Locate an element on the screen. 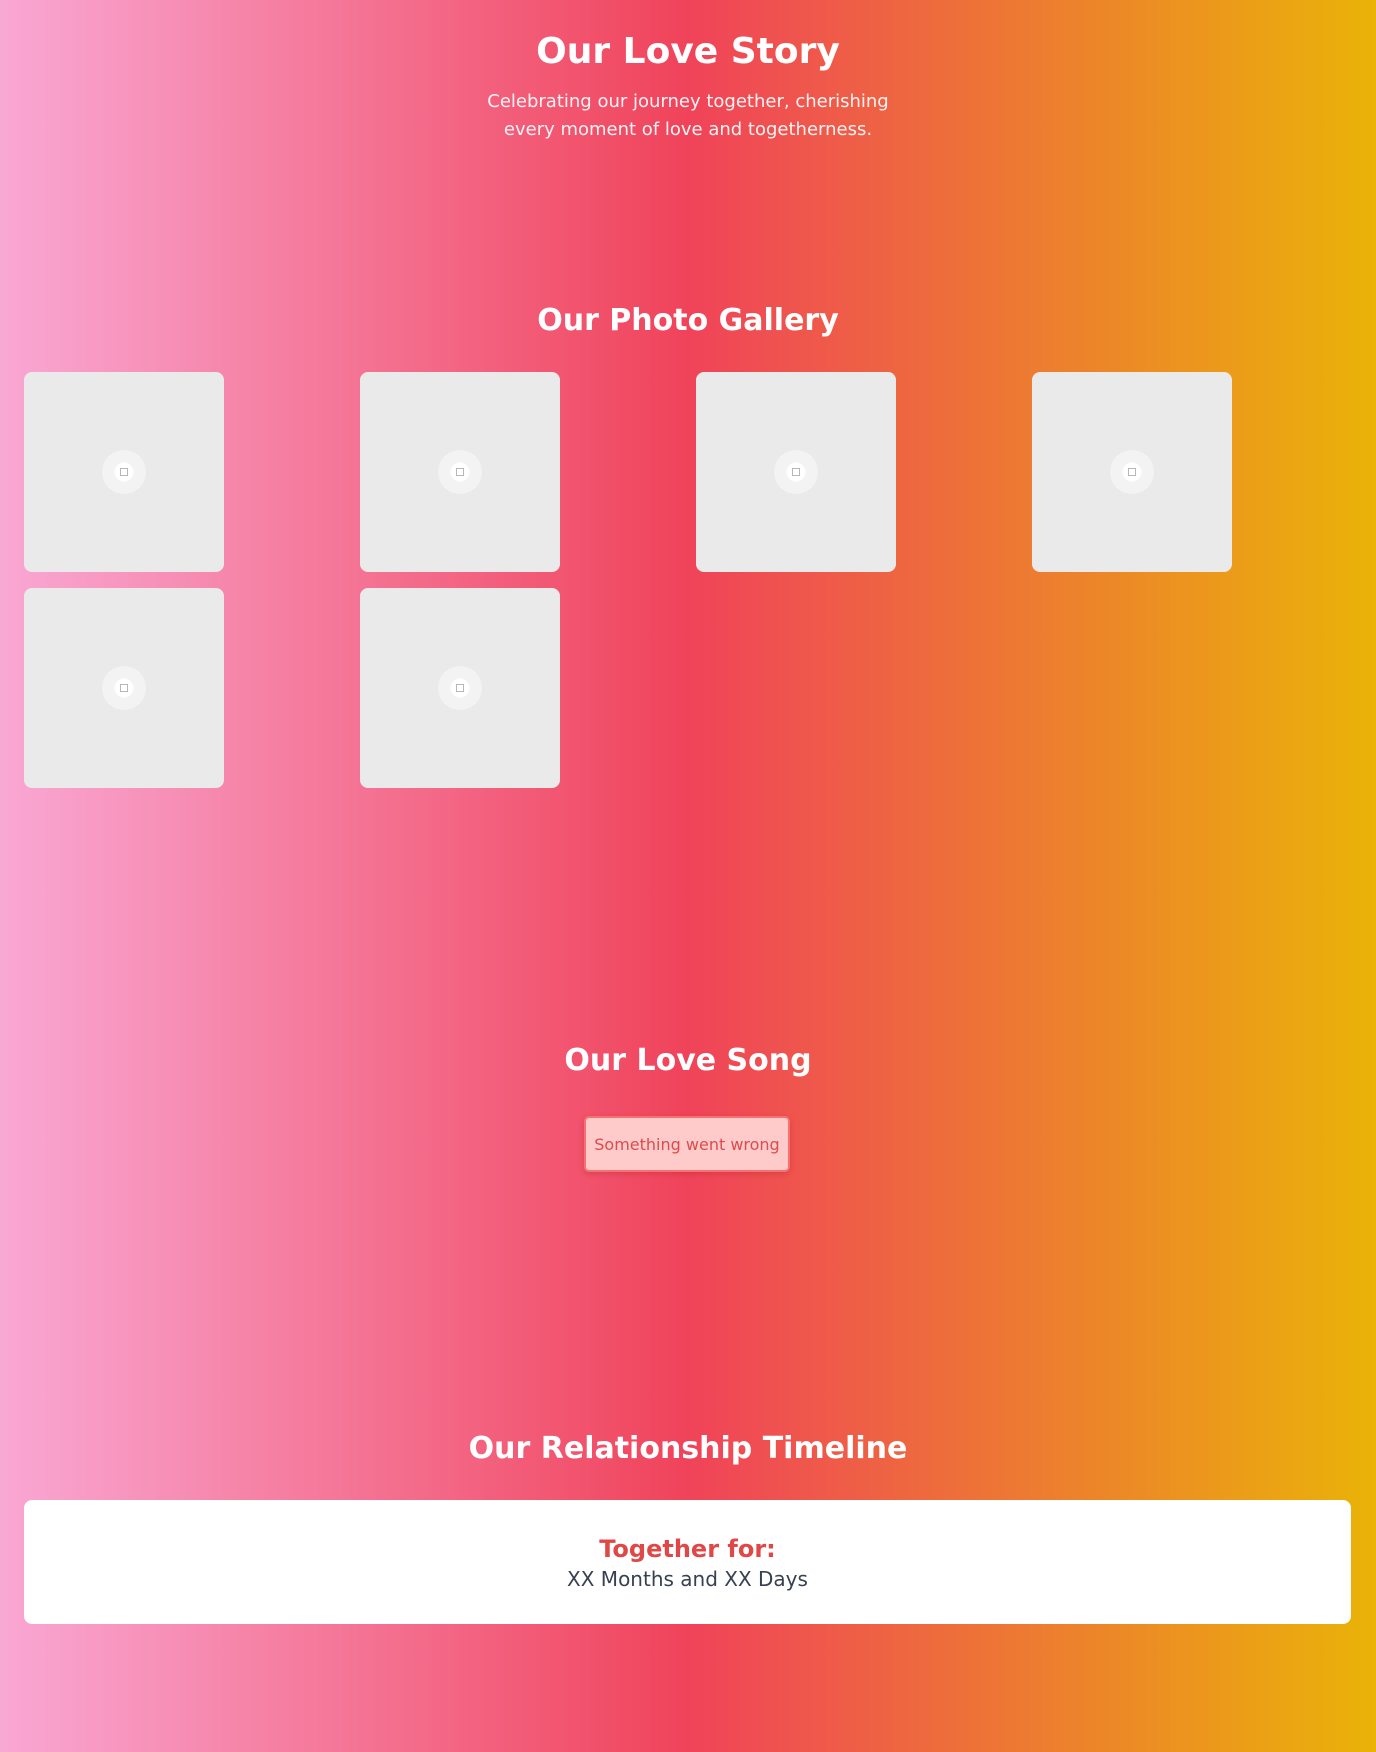 The width and height of the screenshot is (1376, 1752). song-error-message: Something went wrong is located at coordinates (687, 1144).